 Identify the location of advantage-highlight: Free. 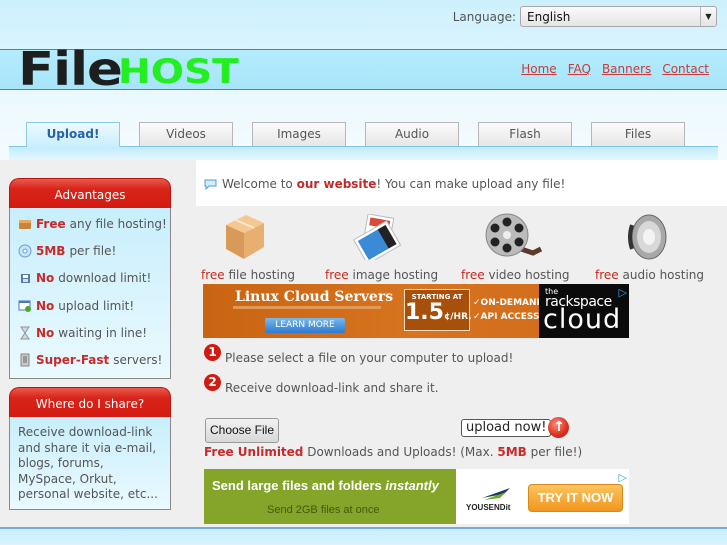
(51, 223).